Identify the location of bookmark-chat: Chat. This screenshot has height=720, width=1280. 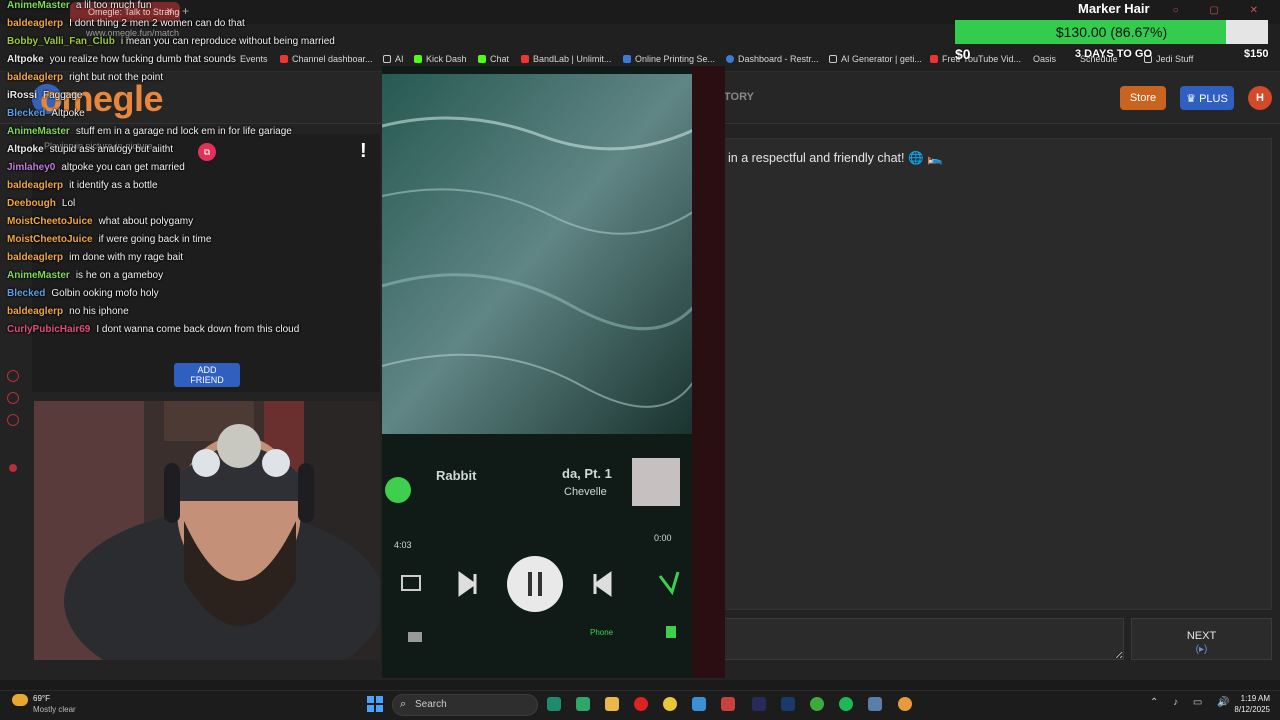
(493, 59).